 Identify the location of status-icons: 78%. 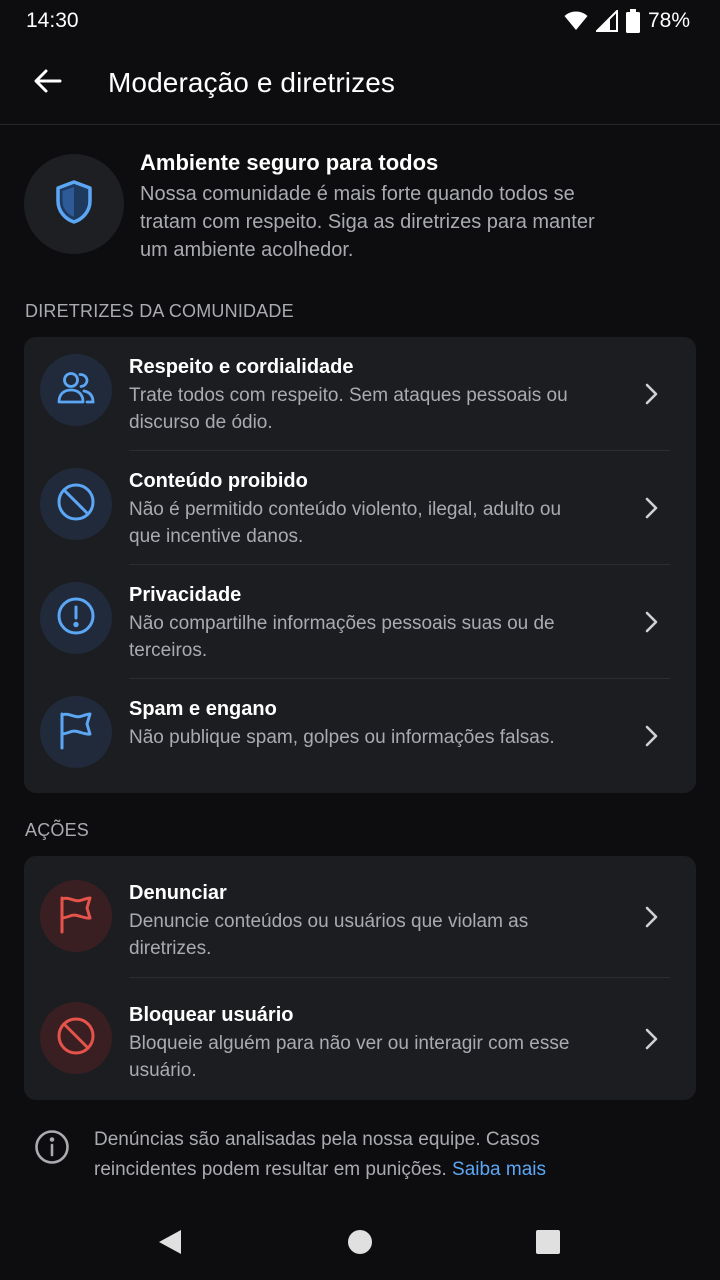
(627, 21).